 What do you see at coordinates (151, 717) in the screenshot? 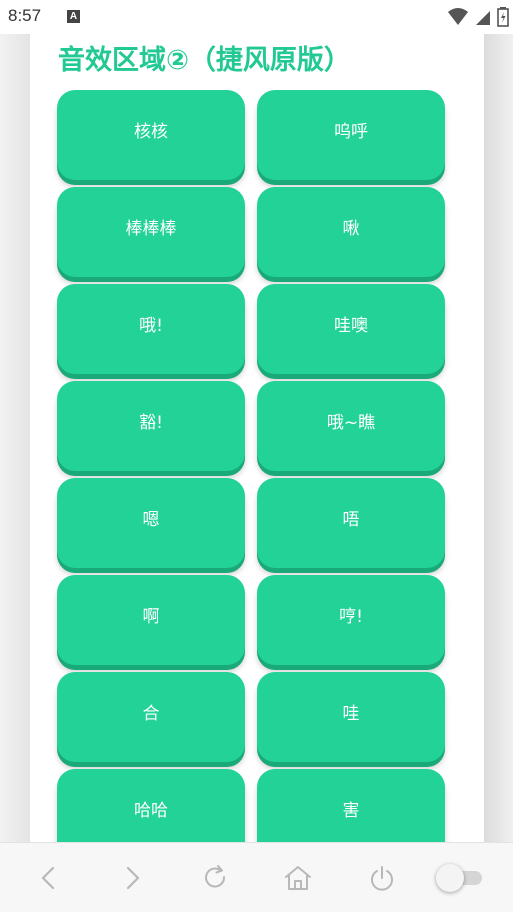
I see `sound-button: 合` at bounding box center [151, 717].